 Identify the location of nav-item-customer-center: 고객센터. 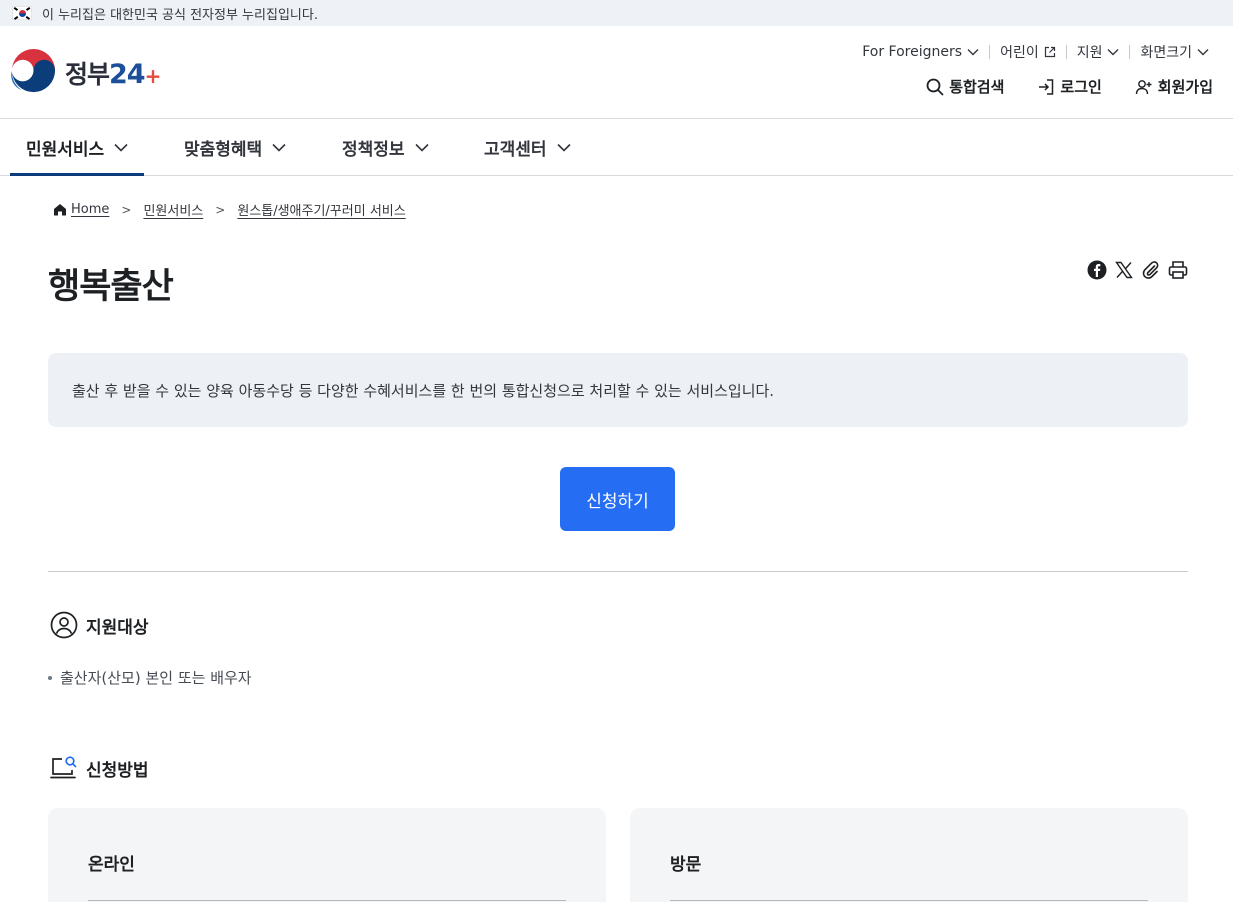
(527, 147).